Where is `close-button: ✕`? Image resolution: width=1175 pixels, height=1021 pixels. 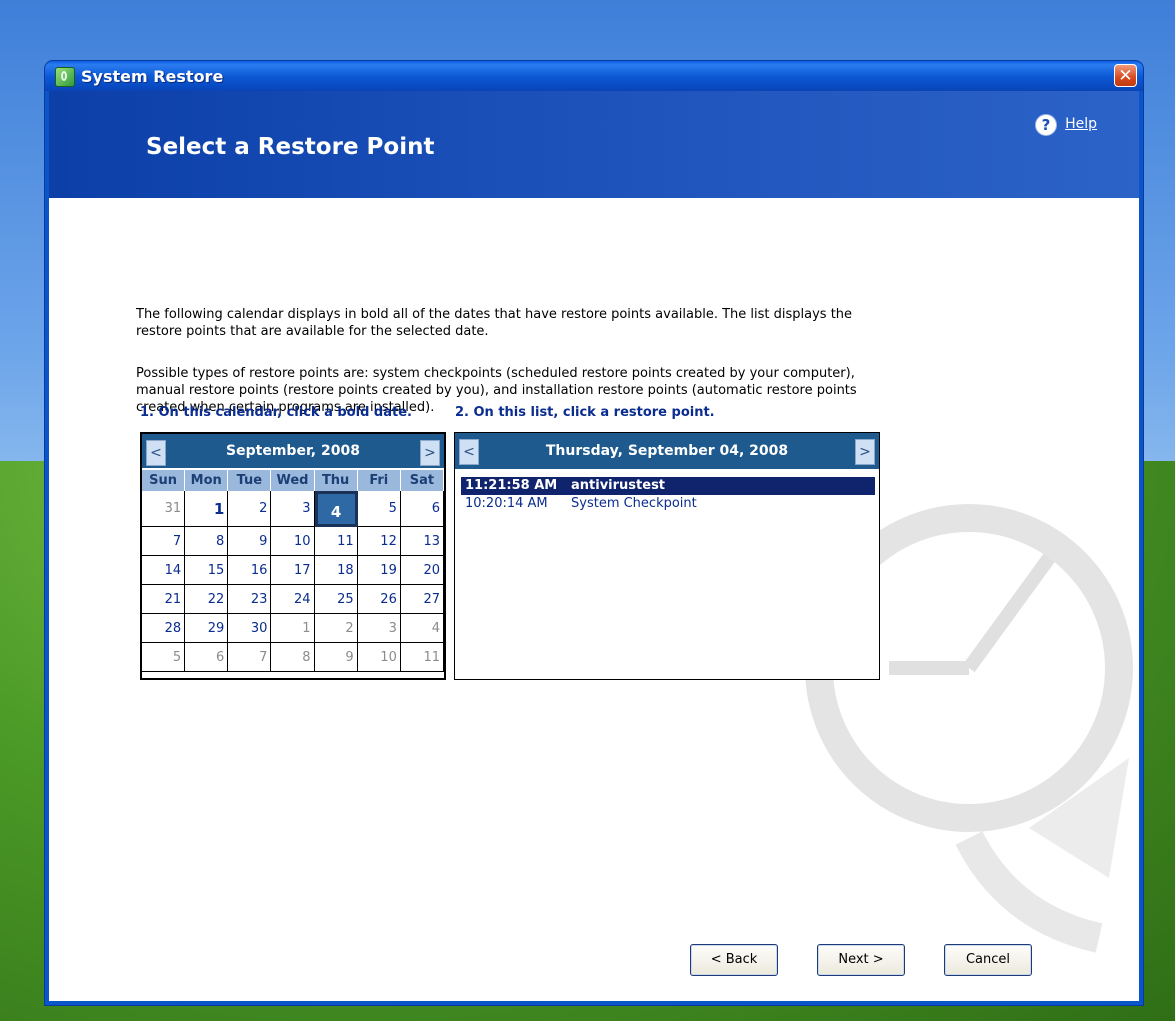 close-button: ✕ is located at coordinates (1125, 75).